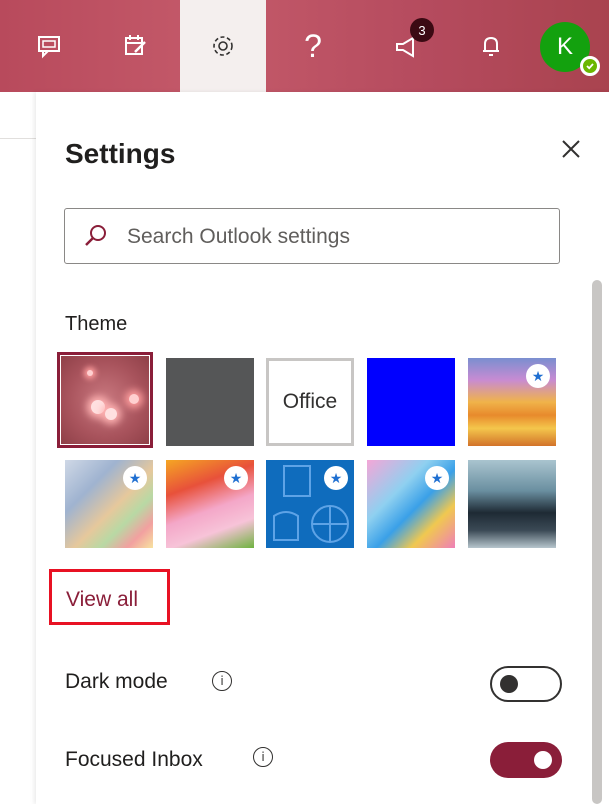 This screenshot has height=804, width=609. What do you see at coordinates (18, 448) in the screenshot?
I see `background-pane` at bounding box center [18, 448].